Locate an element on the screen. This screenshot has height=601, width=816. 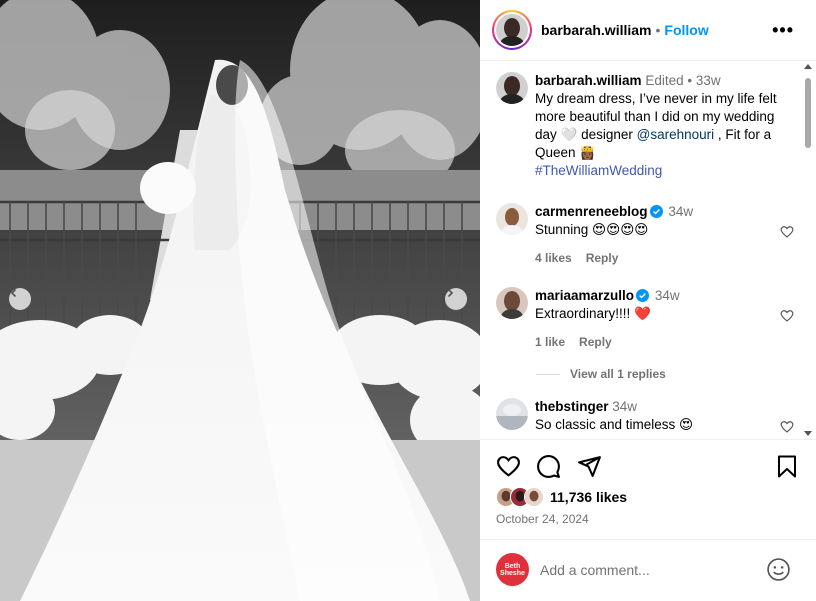
caption-hashtag-link: #TheWilliamWedding is located at coordinates (598, 170).